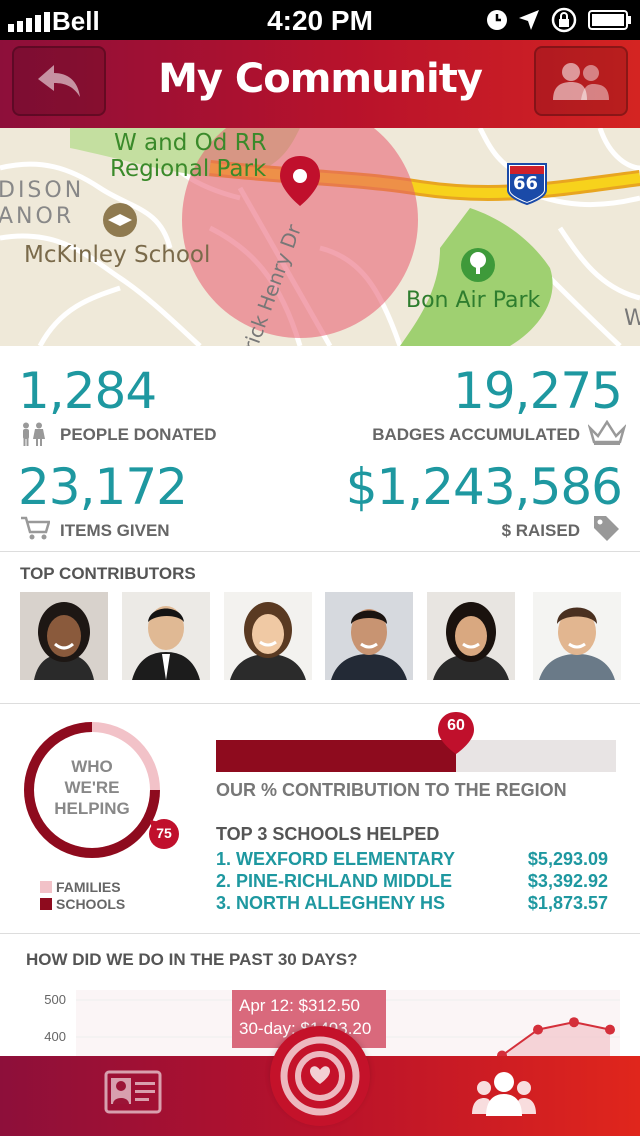 Image resolution: width=640 pixels, height=1136 pixels. What do you see at coordinates (567, 903) in the screenshot?
I see `school-amount: $1,873.57` at bounding box center [567, 903].